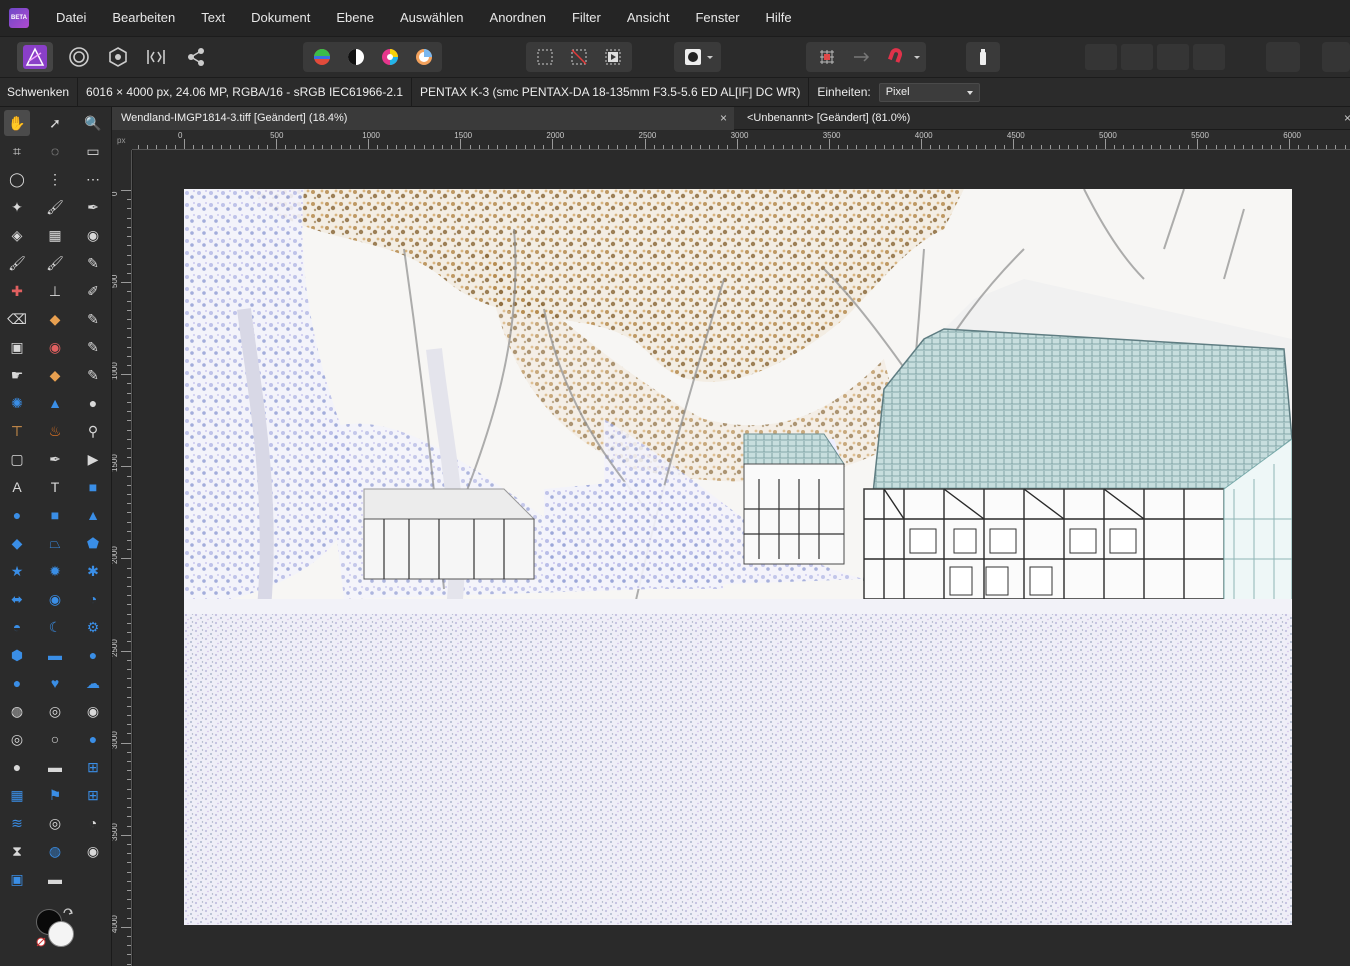 The height and width of the screenshot is (966, 1350). I want to click on frame-icon: ▣, so click(17, 879).